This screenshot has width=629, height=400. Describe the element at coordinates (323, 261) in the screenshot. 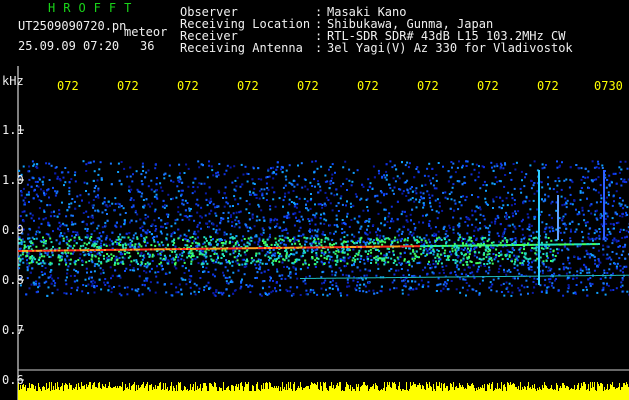

I see `carrier-signal` at that location.